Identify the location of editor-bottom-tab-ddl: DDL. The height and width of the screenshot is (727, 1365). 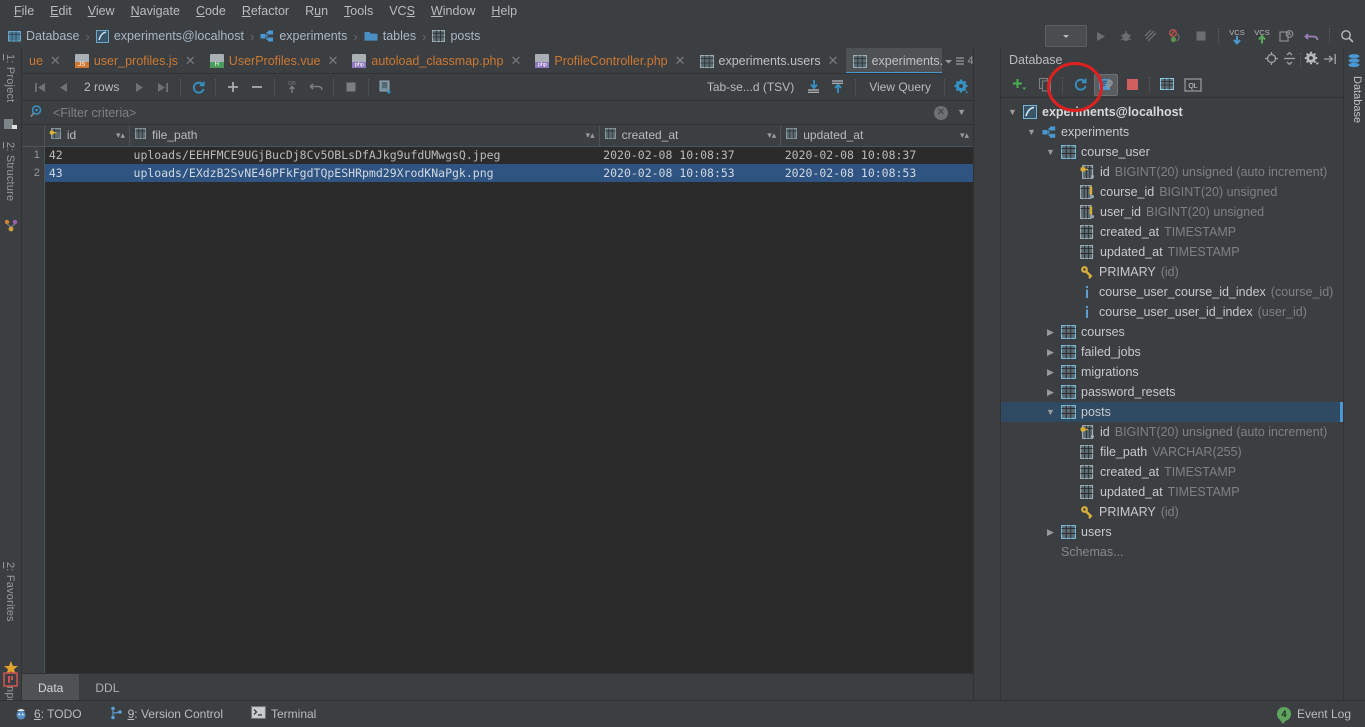
(107, 687).